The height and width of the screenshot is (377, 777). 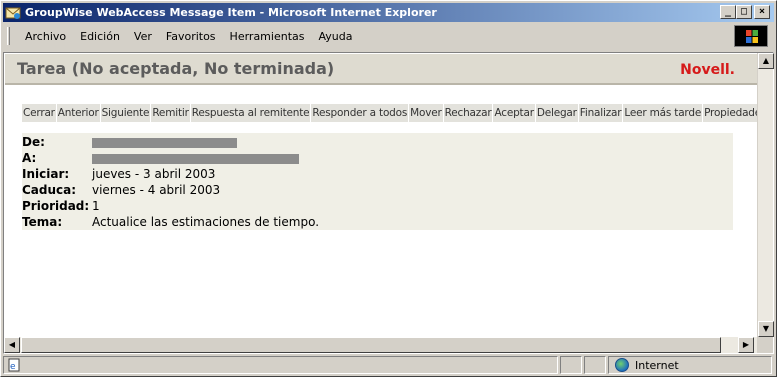 What do you see at coordinates (751, 36) in the screenshot?
I see `windows-logo-icon` at bounding box center [751, 36].